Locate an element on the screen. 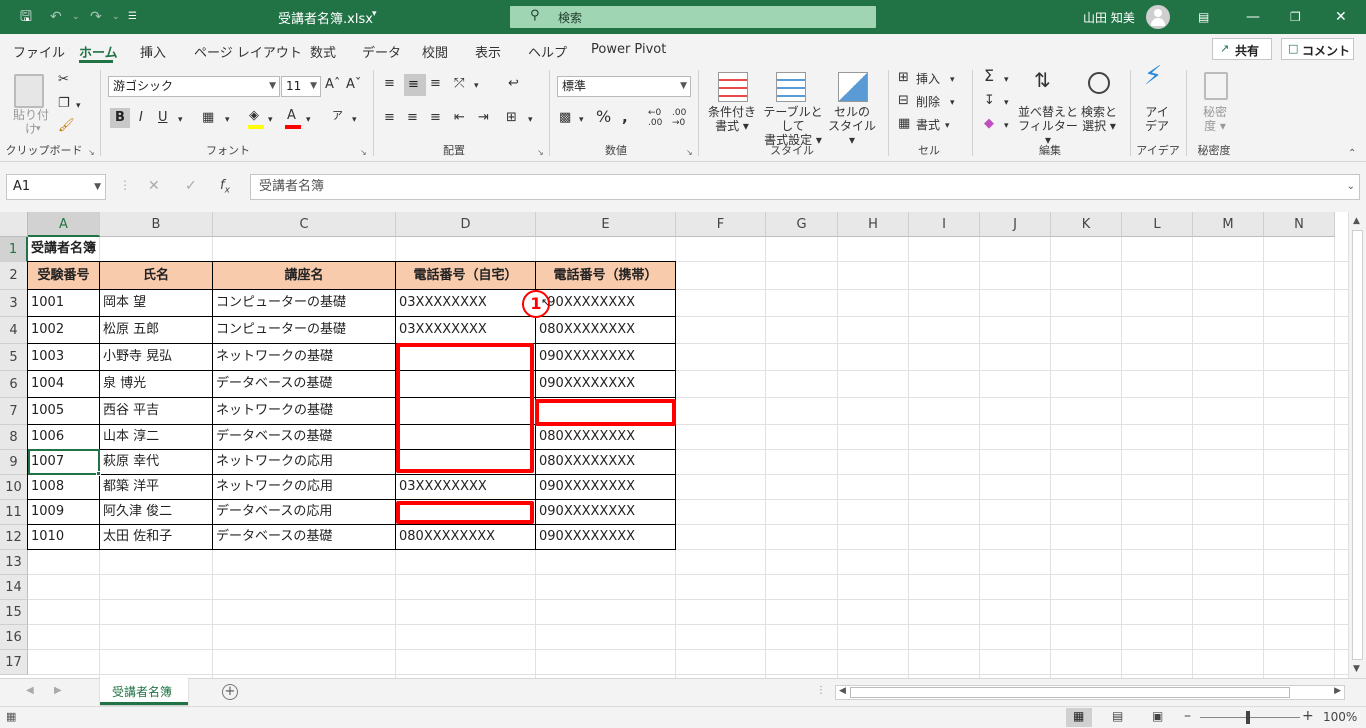 This screenshot has height=728, width=1366. cell-exam-number-row10: 1008 is located at coordinates (63, 487).